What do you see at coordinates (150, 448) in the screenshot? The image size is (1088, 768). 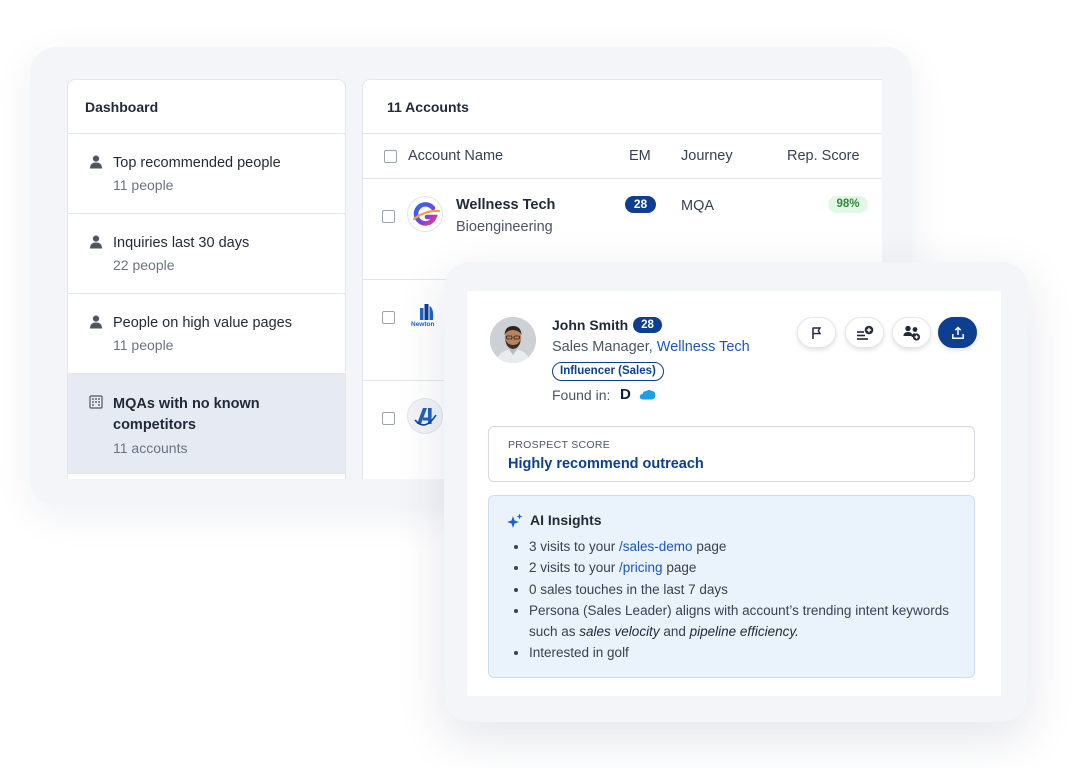 I see `dashboard-item-count: 11 accounts` at bounding box center [150, 448].